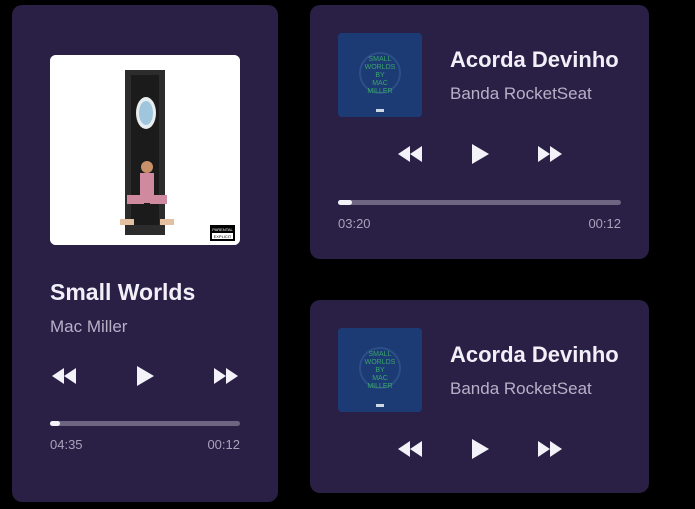 This screenshot has width=695, height=509. What do you see at coordinates (354, 223) in the screenshot?
I see `time-elapsed: 03:20` at bounding box center [354, 223].